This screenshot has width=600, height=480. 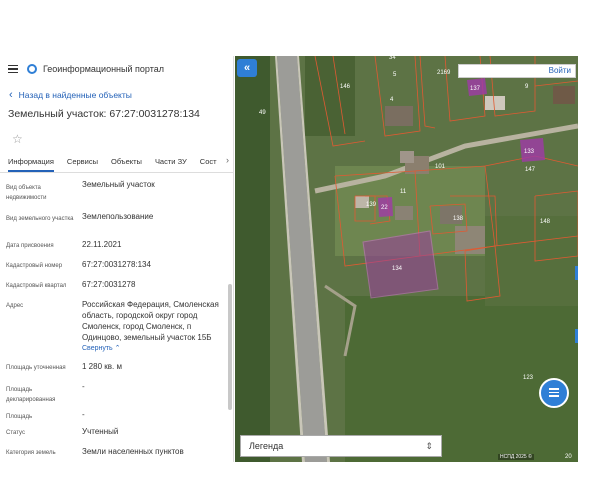 What do you see at coordinates (100, 431) in the screenshot?
I see `attr-value: Учтенный` at bounding box center [100, 431].